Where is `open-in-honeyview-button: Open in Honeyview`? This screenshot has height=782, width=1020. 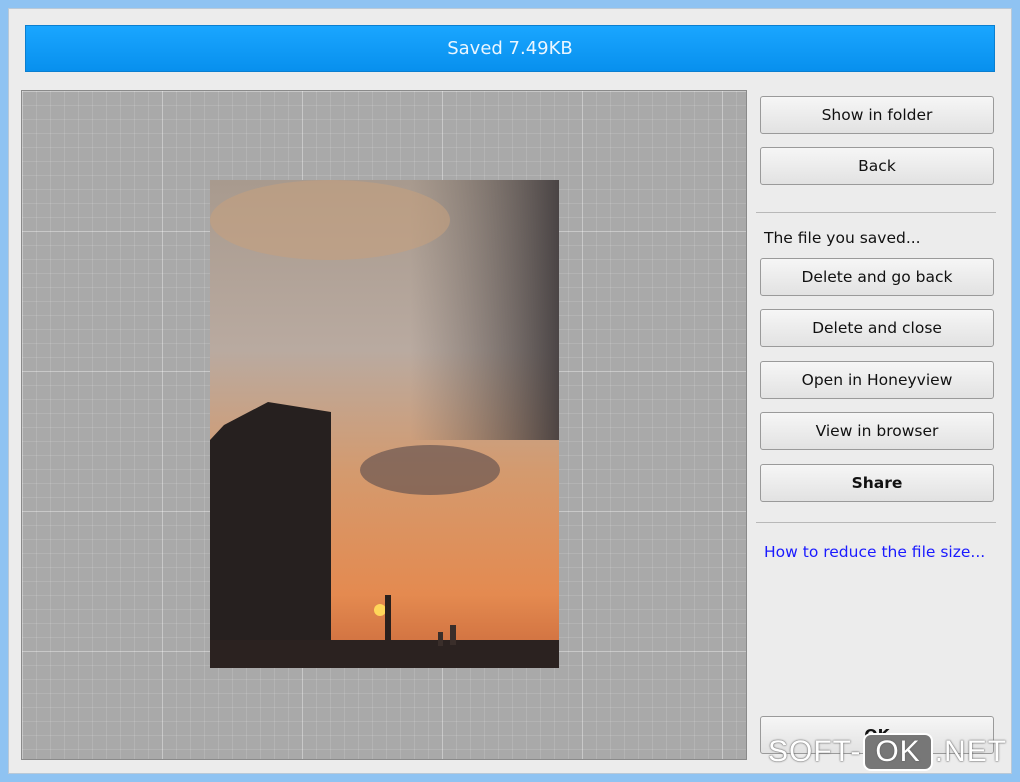 open-in-honeyview-button: Open in Honeyview is located at coordinates (877, 380).